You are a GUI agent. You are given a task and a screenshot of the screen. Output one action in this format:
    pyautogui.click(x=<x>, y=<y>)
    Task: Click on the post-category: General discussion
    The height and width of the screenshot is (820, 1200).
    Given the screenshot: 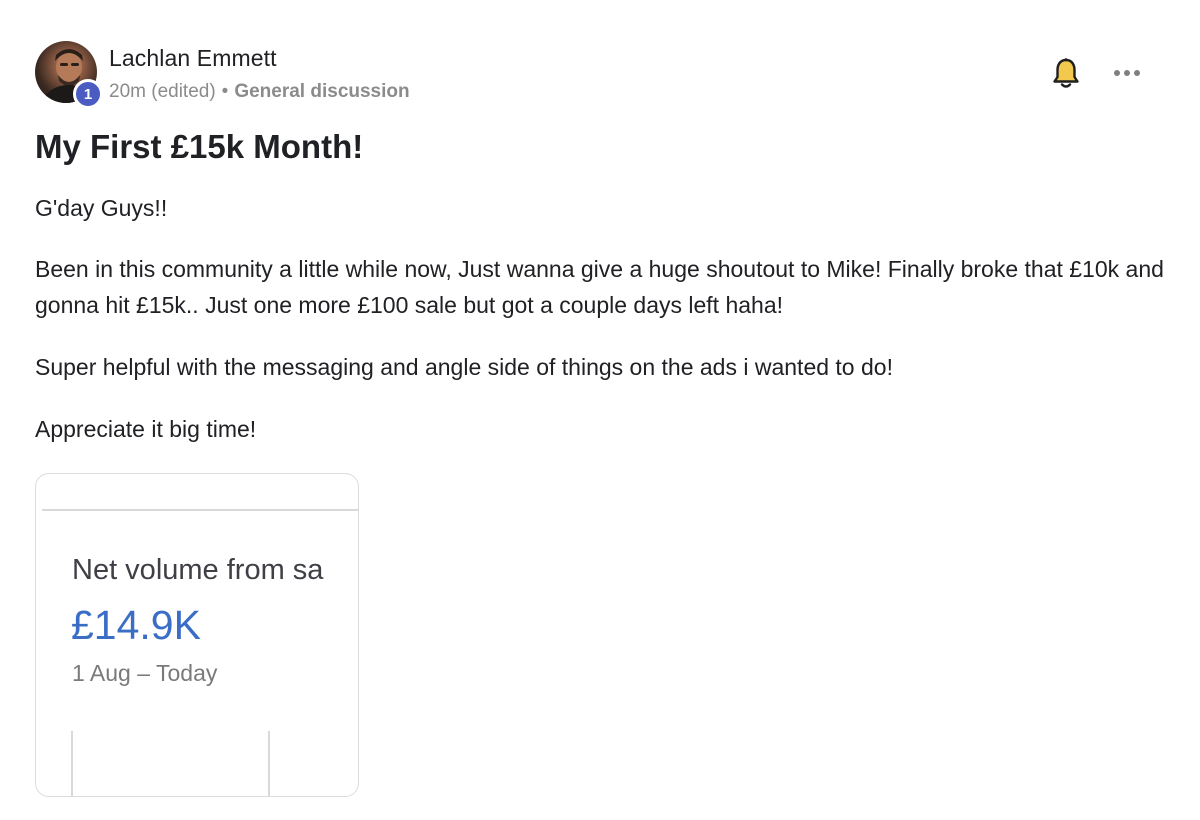 What is the action you would take?
    pyautogui.click(x=321, y=91)
    